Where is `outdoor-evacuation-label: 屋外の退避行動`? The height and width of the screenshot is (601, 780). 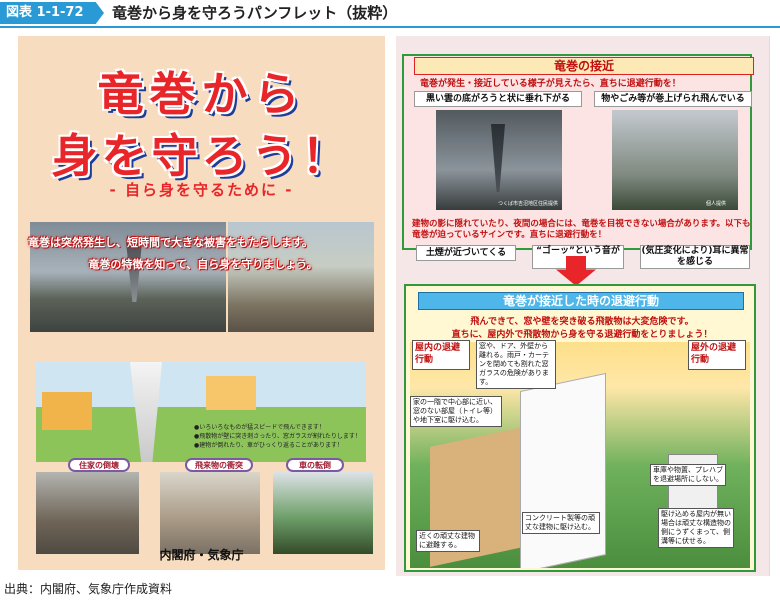
outdoor-evacuation-label: 屋外の退避行動 is located at coordinates (717, 355).